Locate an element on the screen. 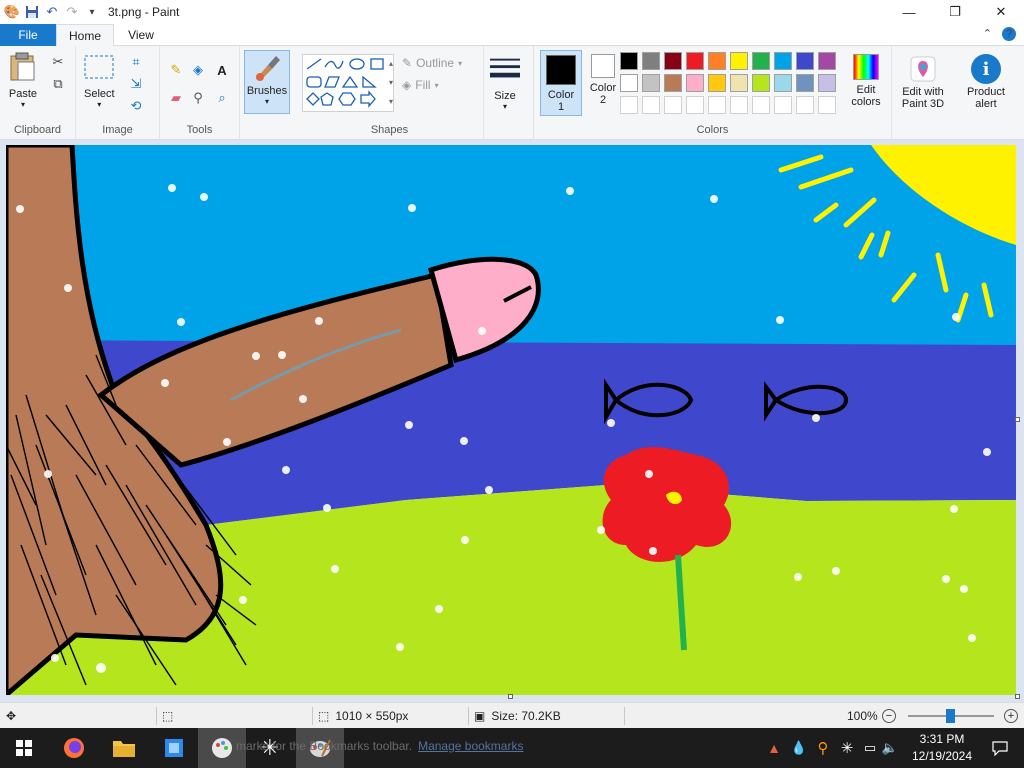 The height and width of the screenshot is (768, 1024). save-icon is located at coordinates (32, 12).